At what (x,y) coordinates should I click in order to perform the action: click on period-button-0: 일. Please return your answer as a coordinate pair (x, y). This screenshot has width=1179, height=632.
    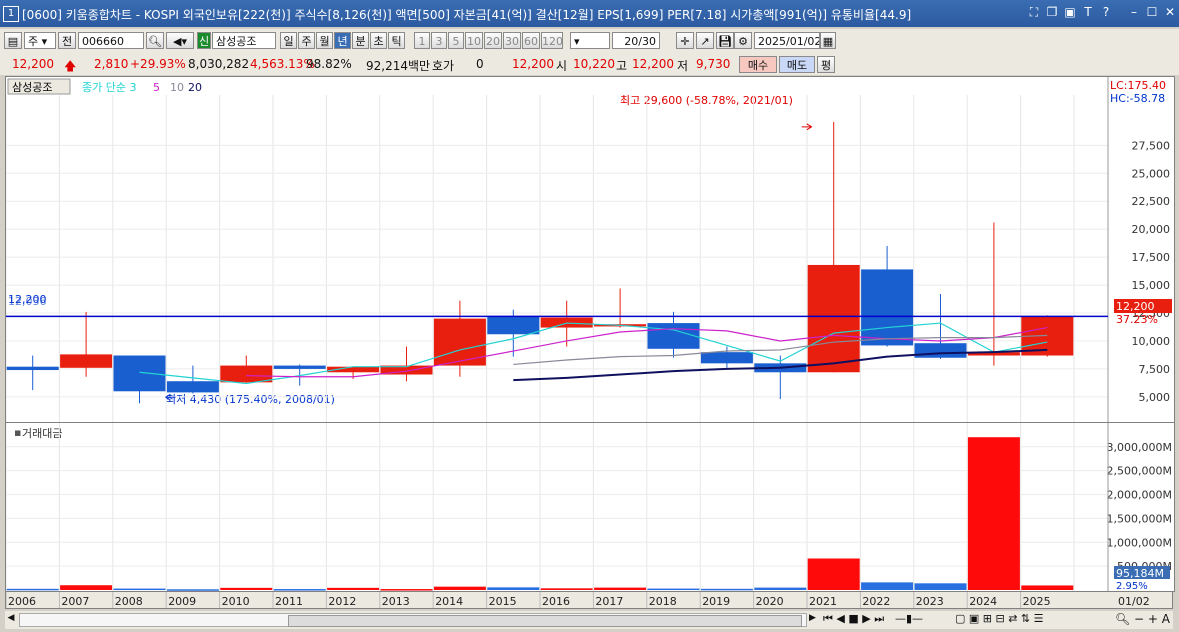
    Looking at the image, I should click on (288, 40).